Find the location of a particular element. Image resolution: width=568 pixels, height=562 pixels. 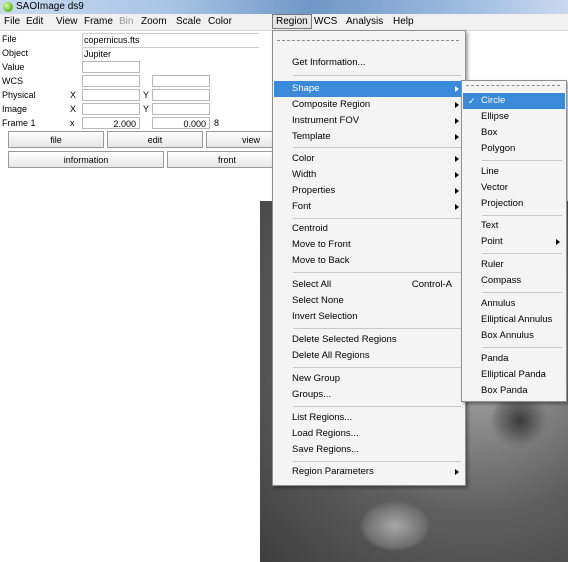

menu-item-color: Color is located at coordinates (369, 159).